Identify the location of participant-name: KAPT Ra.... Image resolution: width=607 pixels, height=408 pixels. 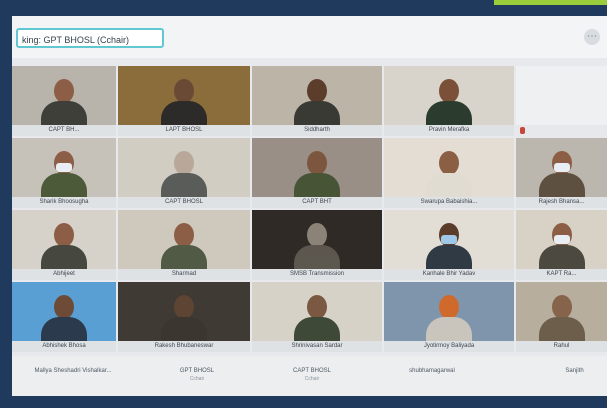
(561, 274).